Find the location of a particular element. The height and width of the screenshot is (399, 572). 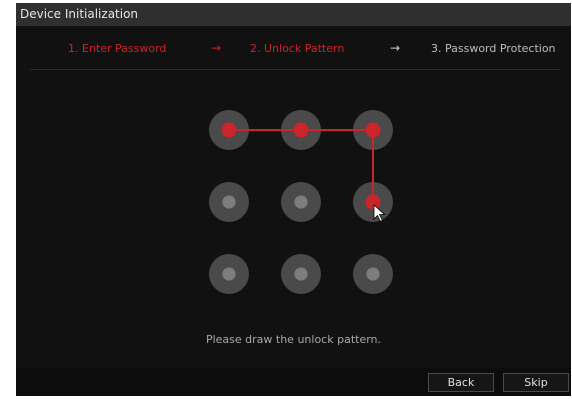

pattern-dot-3-center is located at coordinates (373, 130).